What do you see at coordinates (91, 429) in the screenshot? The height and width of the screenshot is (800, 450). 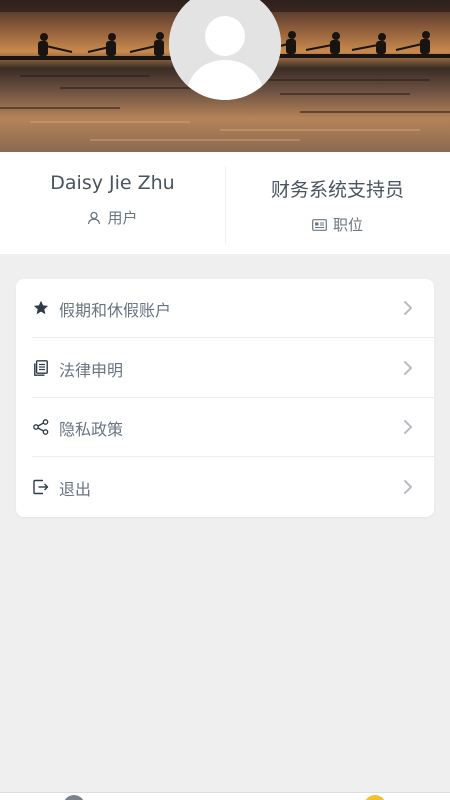 I see `menu-item-label: 隐私政策` at bounding box center [91, 429].